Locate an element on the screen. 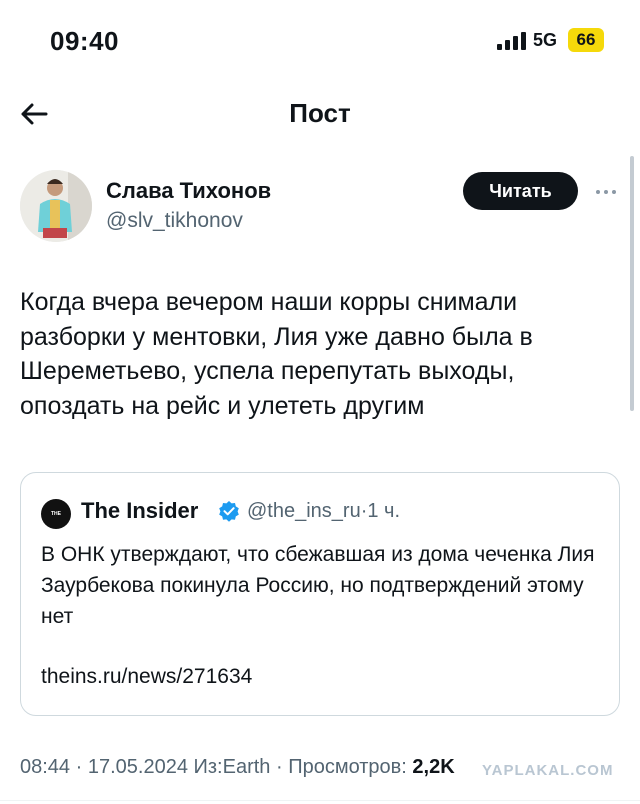  quoted-author-name: The Insider is located at coordinates (140, 510).